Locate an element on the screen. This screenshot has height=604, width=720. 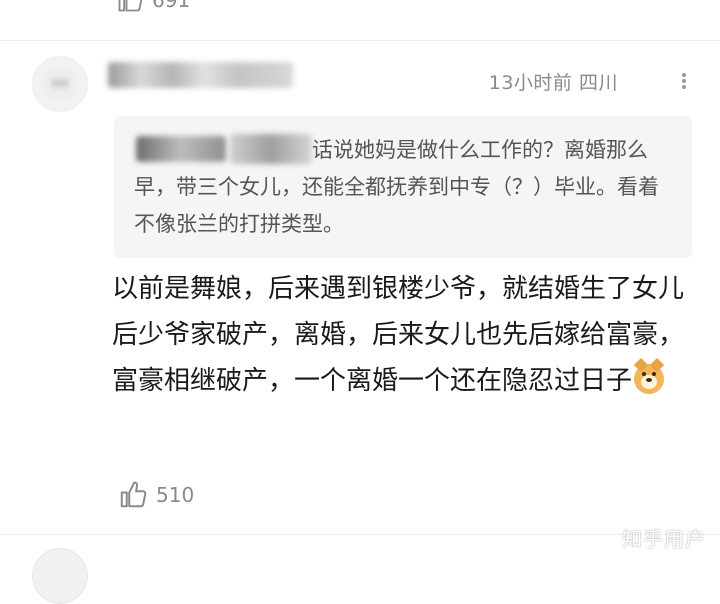
comment-time: 13小时前 is located at coordinates (530, 83).